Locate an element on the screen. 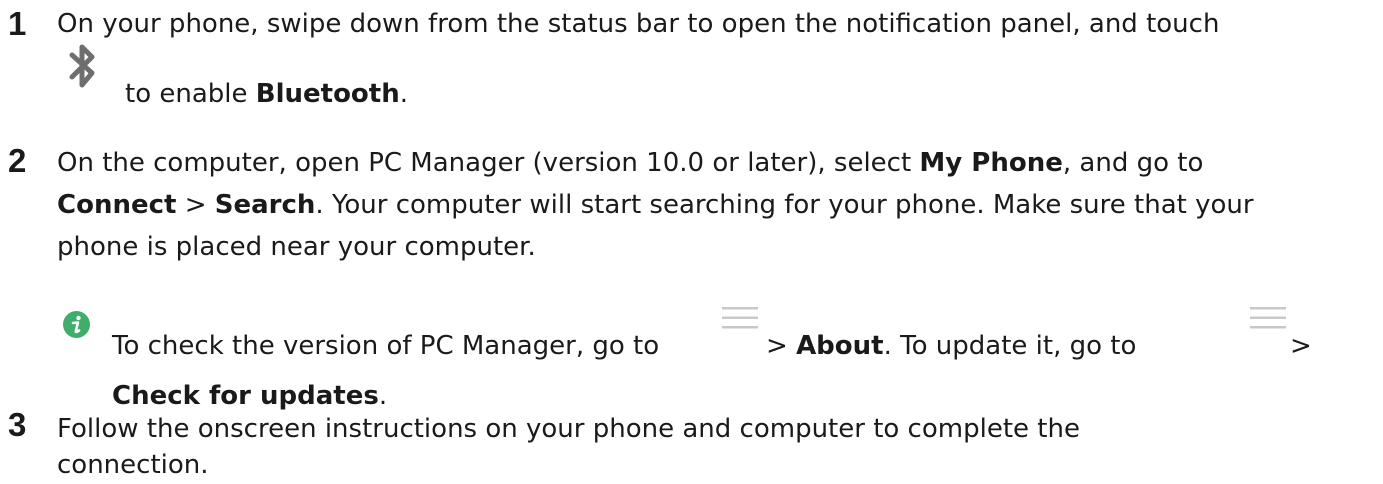 Image resolution: width=1383 pixels, height=484 pixels. step-number: 3 is located at coordinates (17, 424).